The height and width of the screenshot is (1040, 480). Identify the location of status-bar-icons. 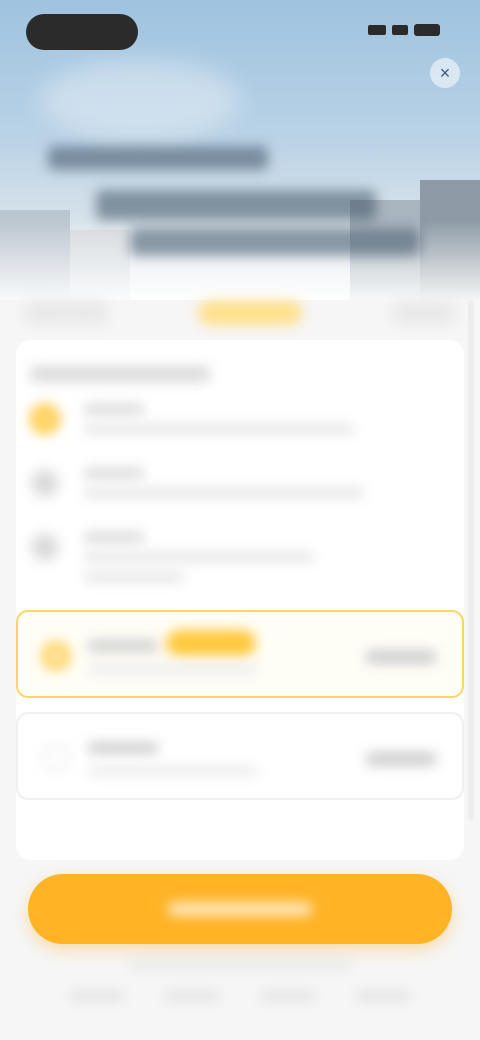
(404, 30).